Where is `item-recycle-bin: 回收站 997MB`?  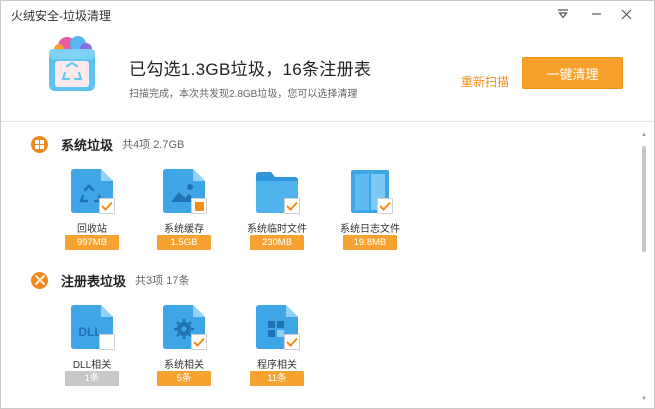 item-recycle-bin: 回收站 997MB is located at coordinates (92, 213).